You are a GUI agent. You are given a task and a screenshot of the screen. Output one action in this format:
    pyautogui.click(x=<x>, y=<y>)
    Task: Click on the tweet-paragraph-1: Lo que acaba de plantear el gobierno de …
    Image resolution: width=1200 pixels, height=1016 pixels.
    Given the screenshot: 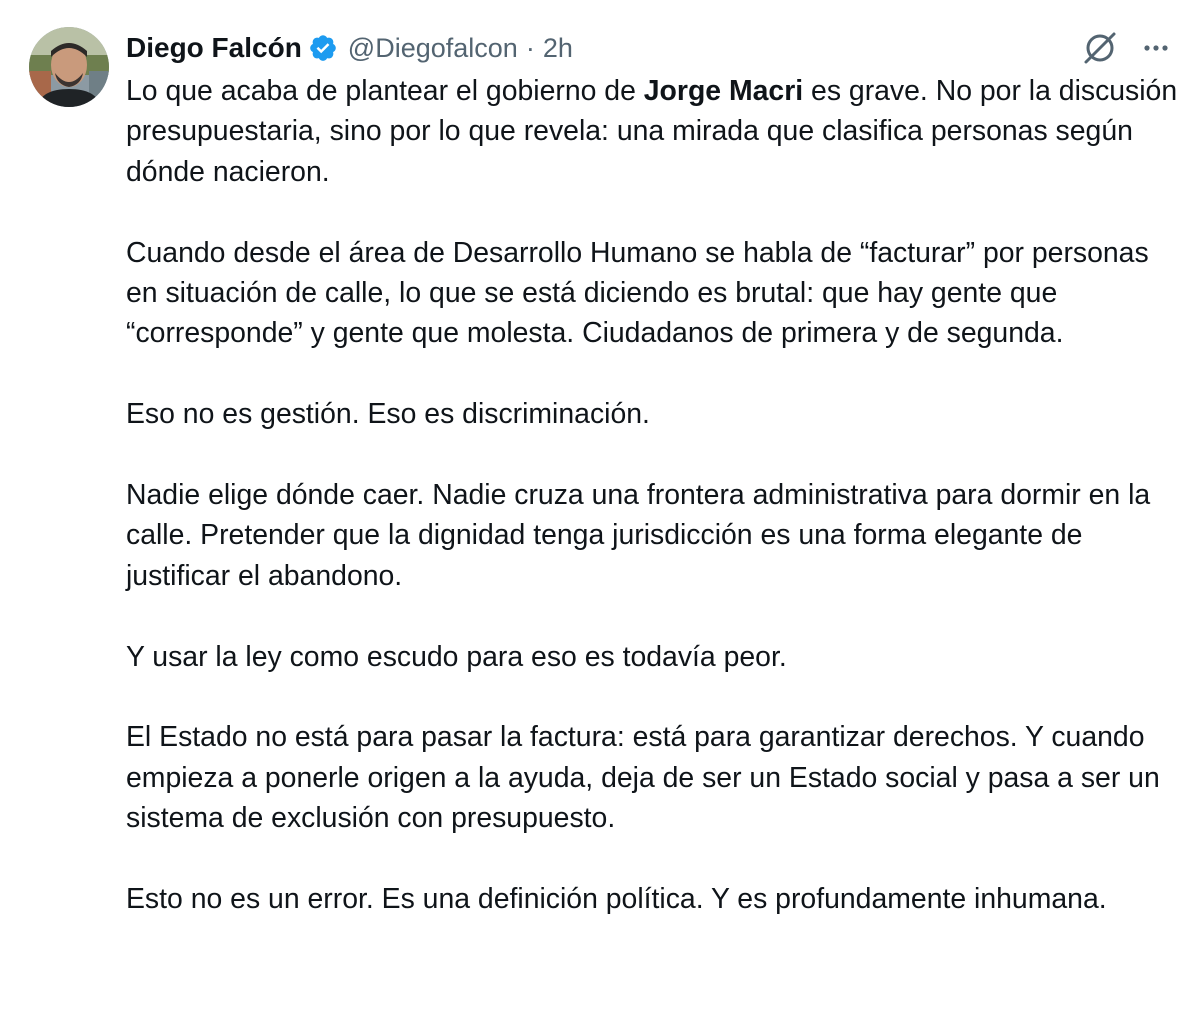 What is the action you would take?
    pyautogui.click(x=656, y=131)
    